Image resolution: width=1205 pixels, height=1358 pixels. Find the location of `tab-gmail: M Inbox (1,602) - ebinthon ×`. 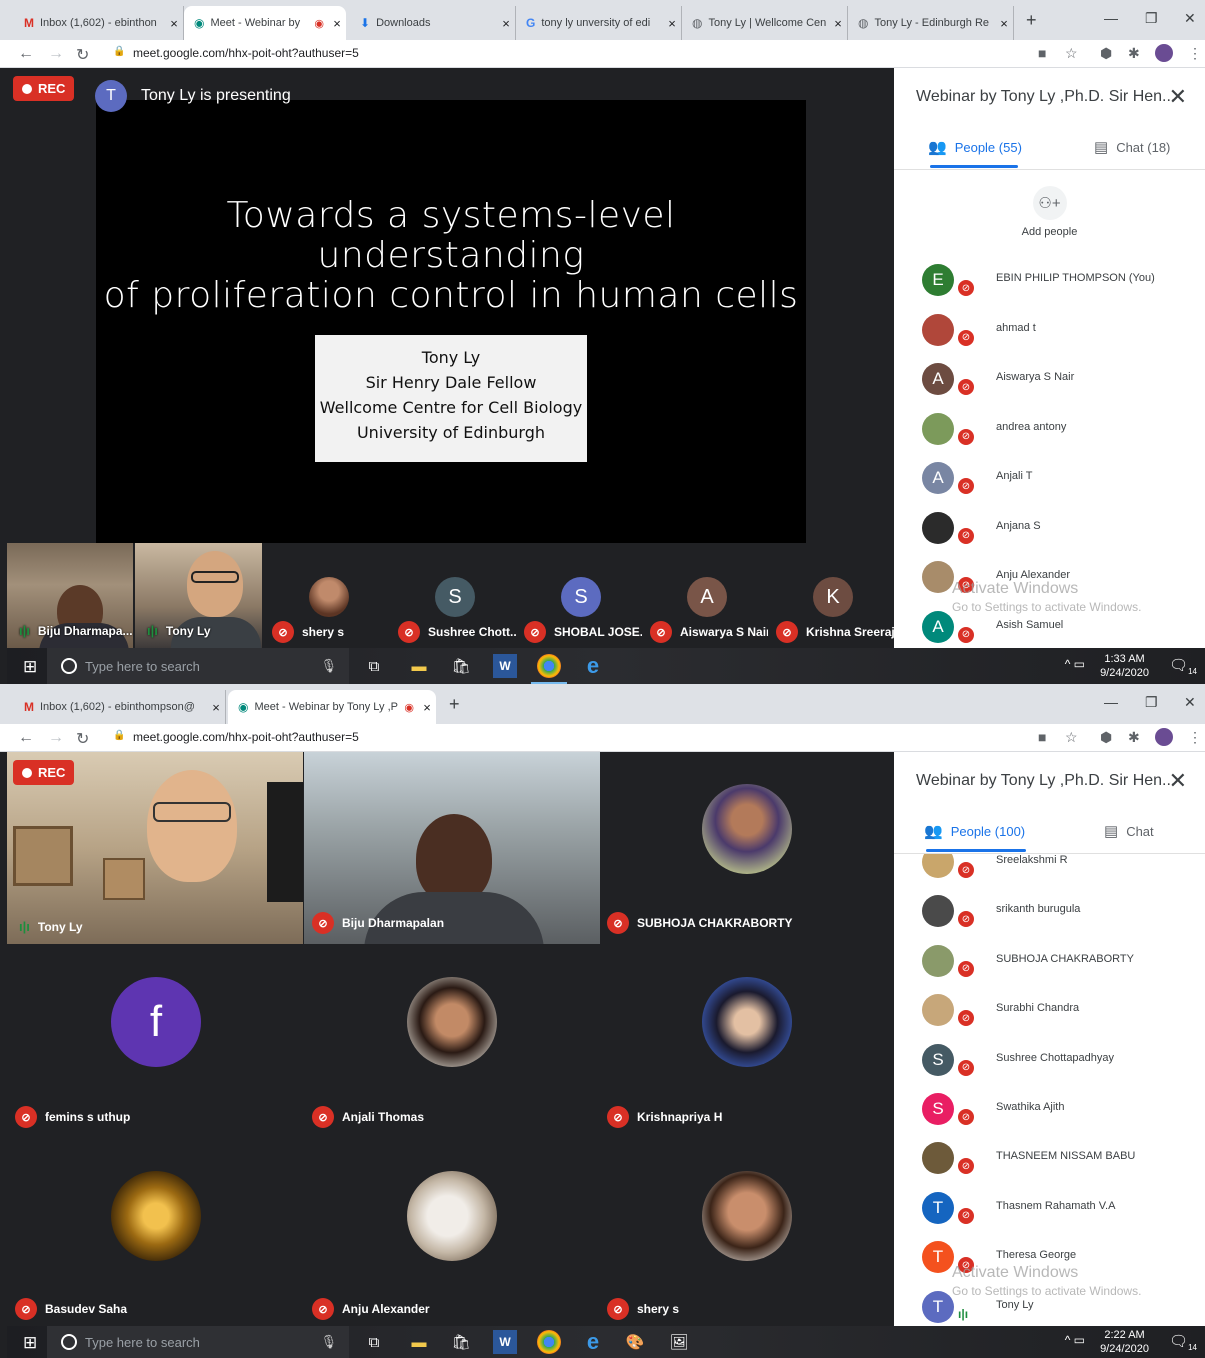

tab-gmail: M Inbox (1,602) - ebinthon × is located at coordinates (99, 23).